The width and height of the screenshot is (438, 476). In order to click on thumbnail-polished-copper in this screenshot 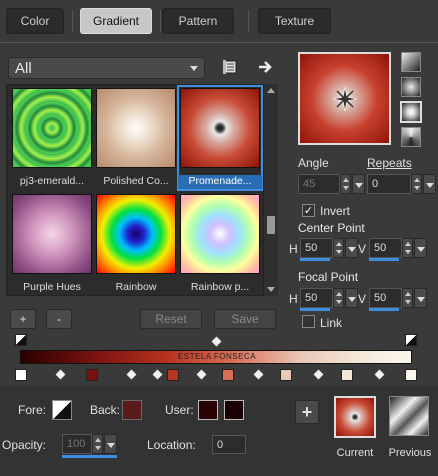, I will do `click(136, 128)`.